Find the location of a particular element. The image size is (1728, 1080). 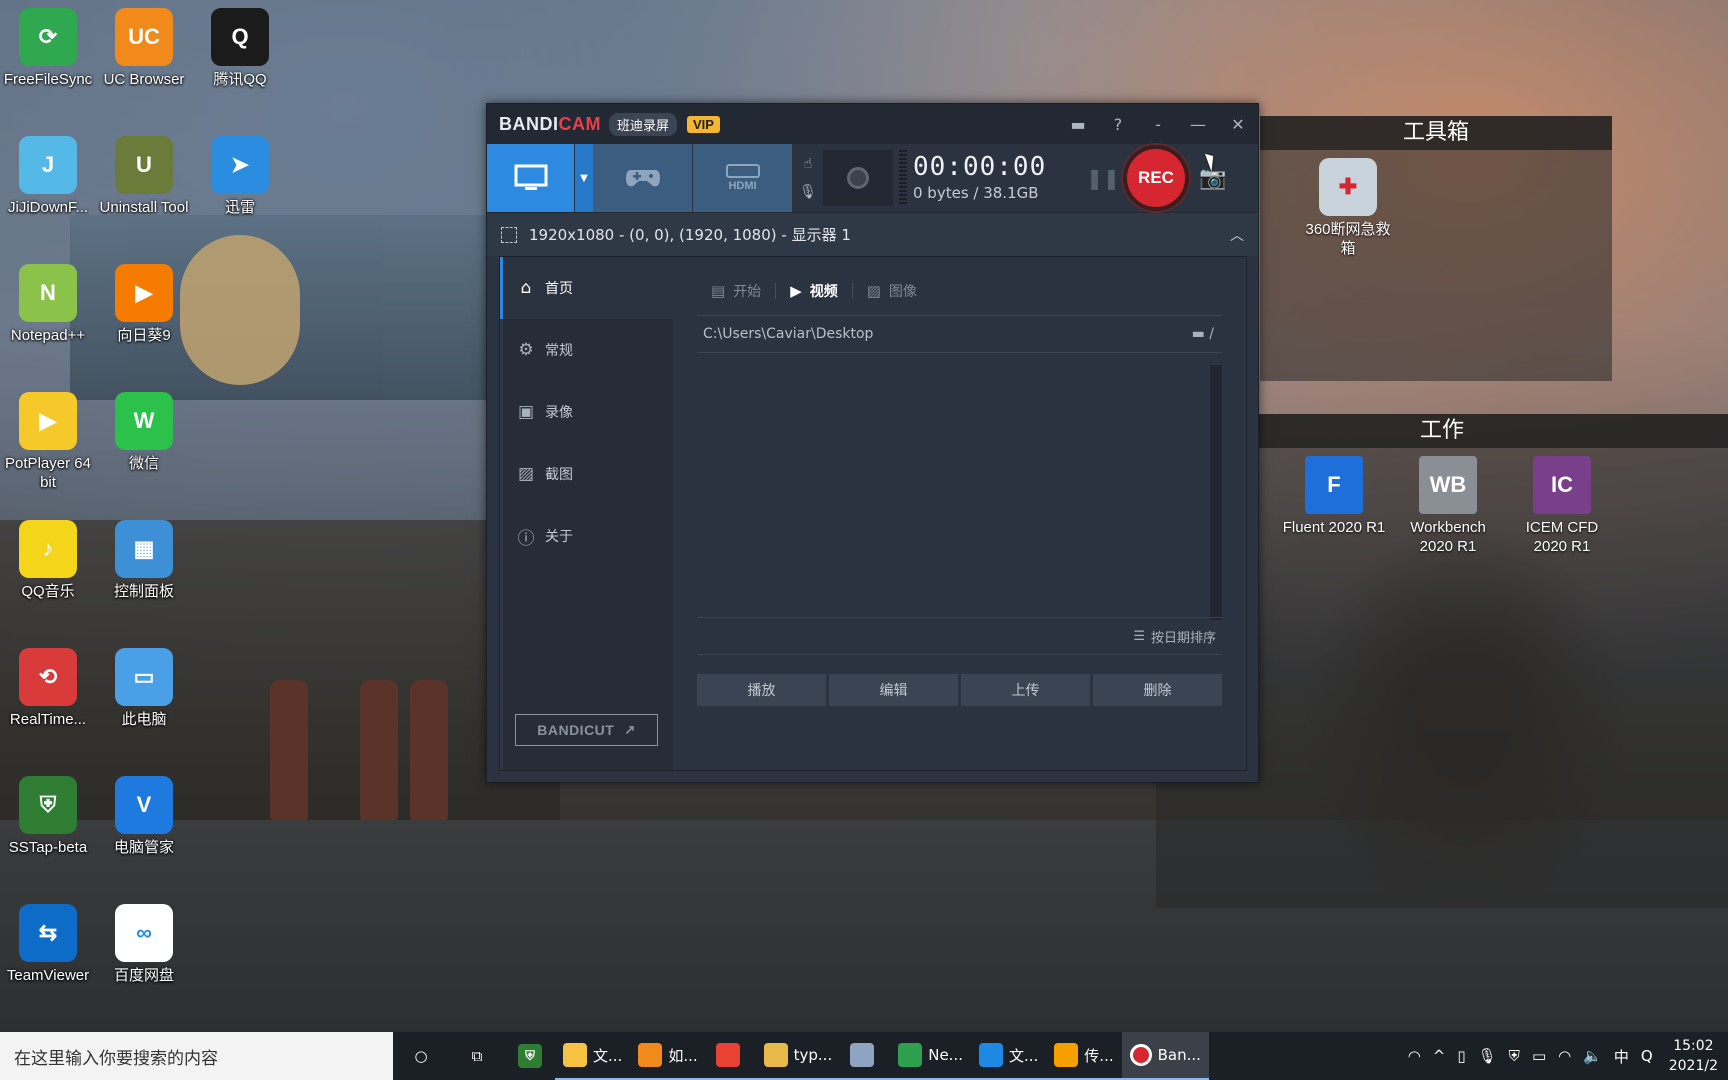

search-app-icon: Q is located at coordinates (1647, 1056).